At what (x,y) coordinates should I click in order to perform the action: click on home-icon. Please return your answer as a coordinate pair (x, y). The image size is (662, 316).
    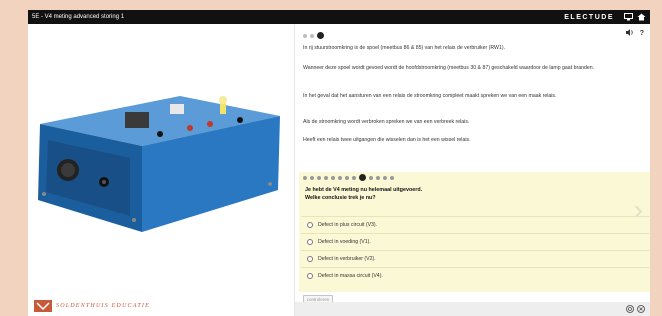
    Looking at the image, I should click on (641, 17).